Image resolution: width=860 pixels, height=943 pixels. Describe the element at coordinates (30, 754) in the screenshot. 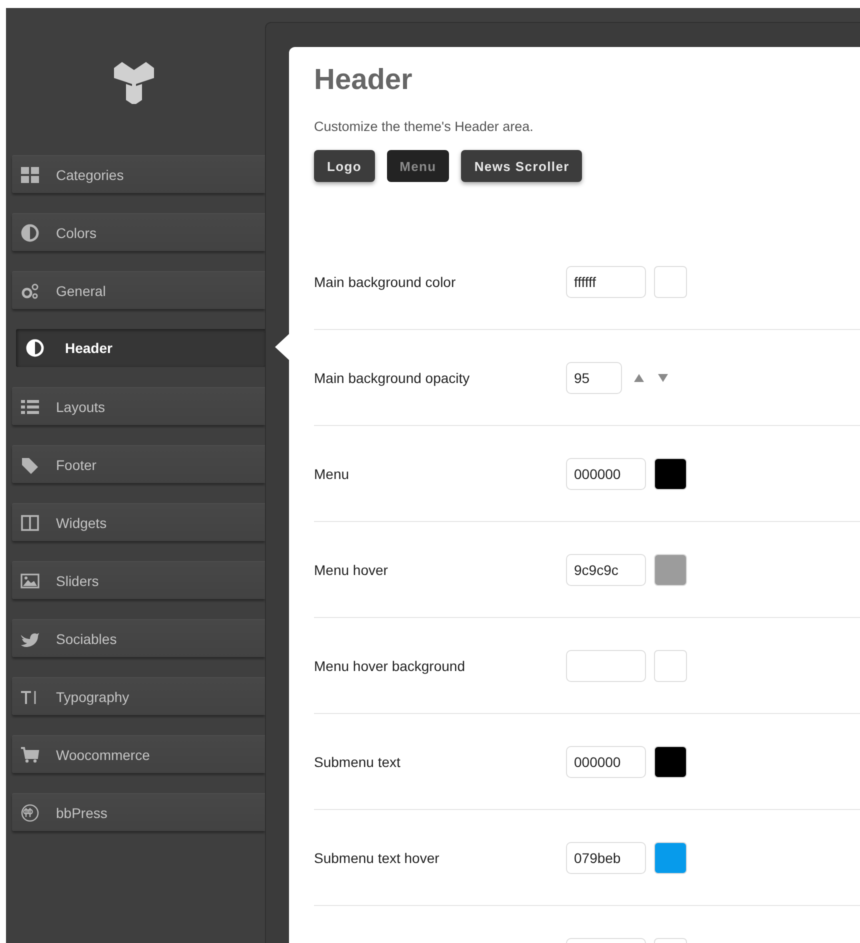

I see `cart-icon` at that location.